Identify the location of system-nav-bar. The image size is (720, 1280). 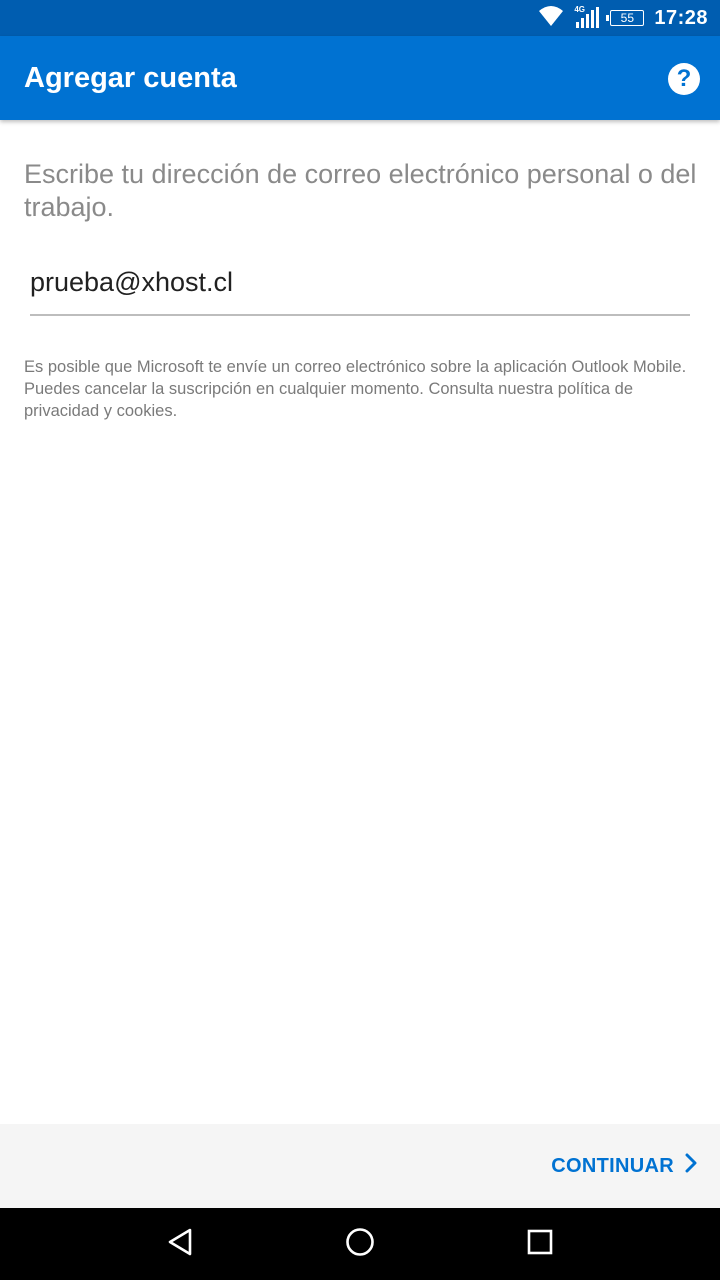
(360, 1244).